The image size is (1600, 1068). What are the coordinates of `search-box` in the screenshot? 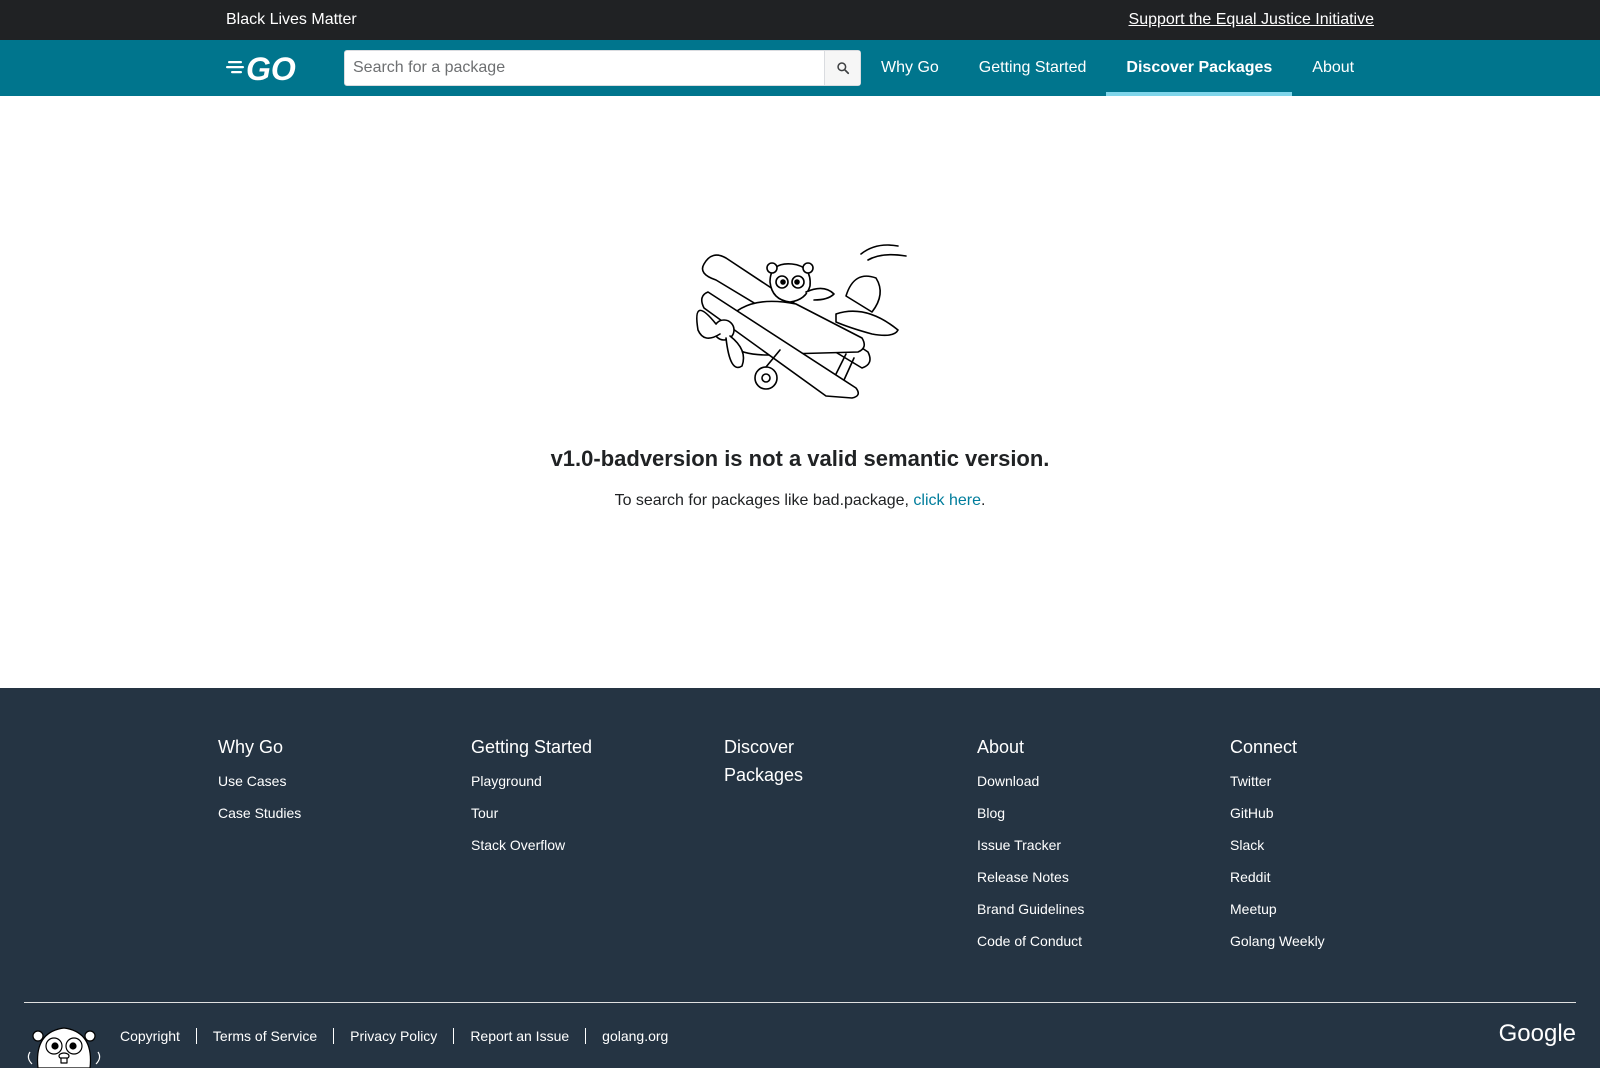 It's located at (602, 68).